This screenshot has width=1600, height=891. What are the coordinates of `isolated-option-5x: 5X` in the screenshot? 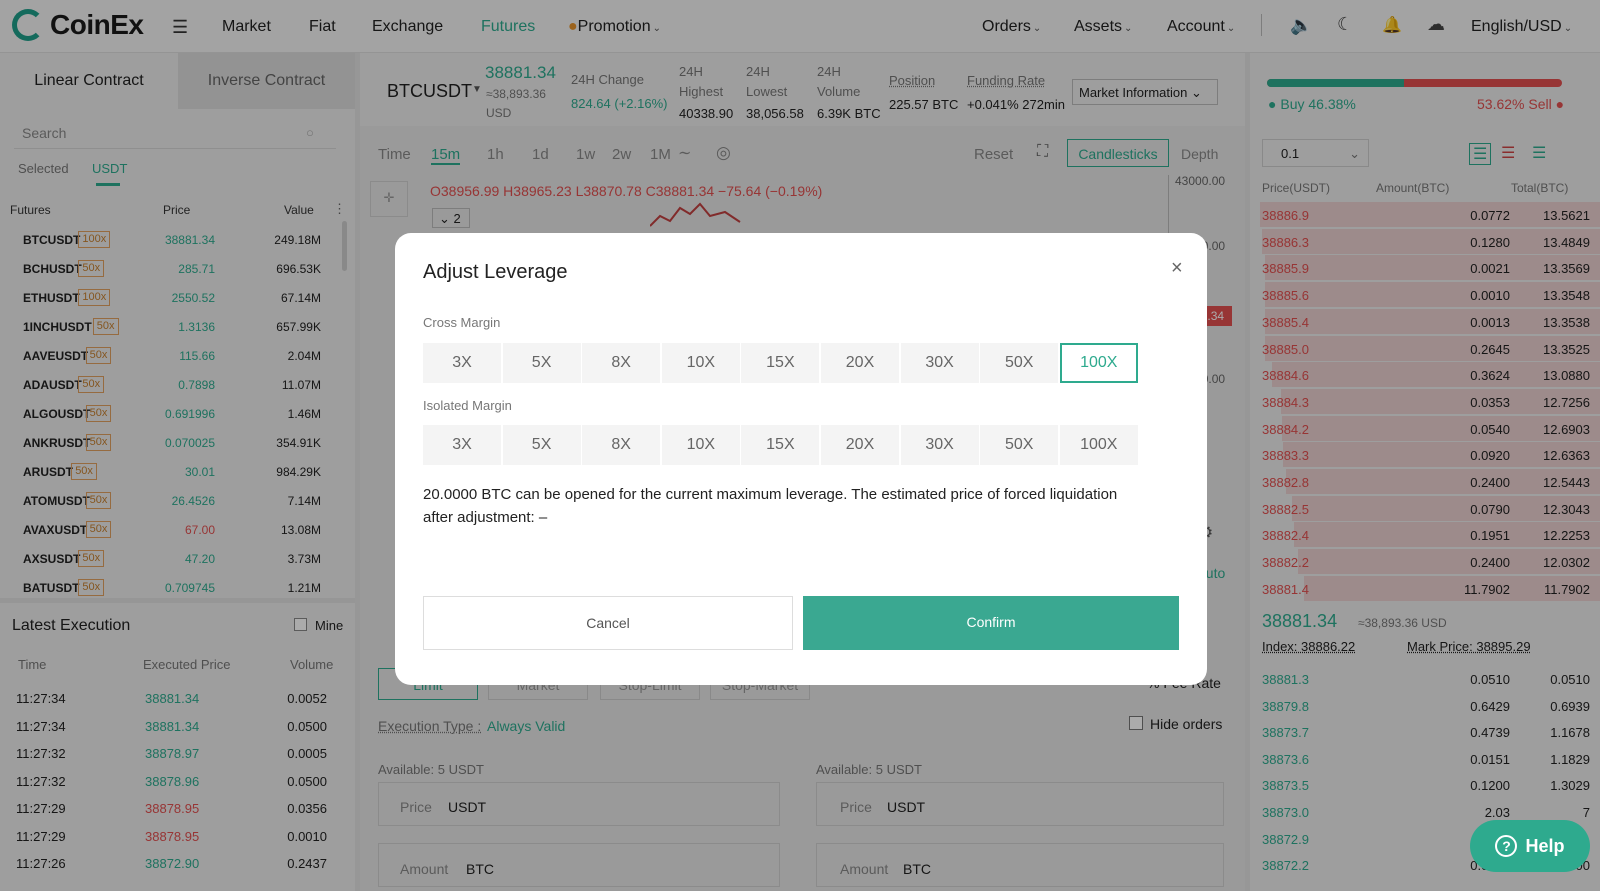 It's located at (541, 445).